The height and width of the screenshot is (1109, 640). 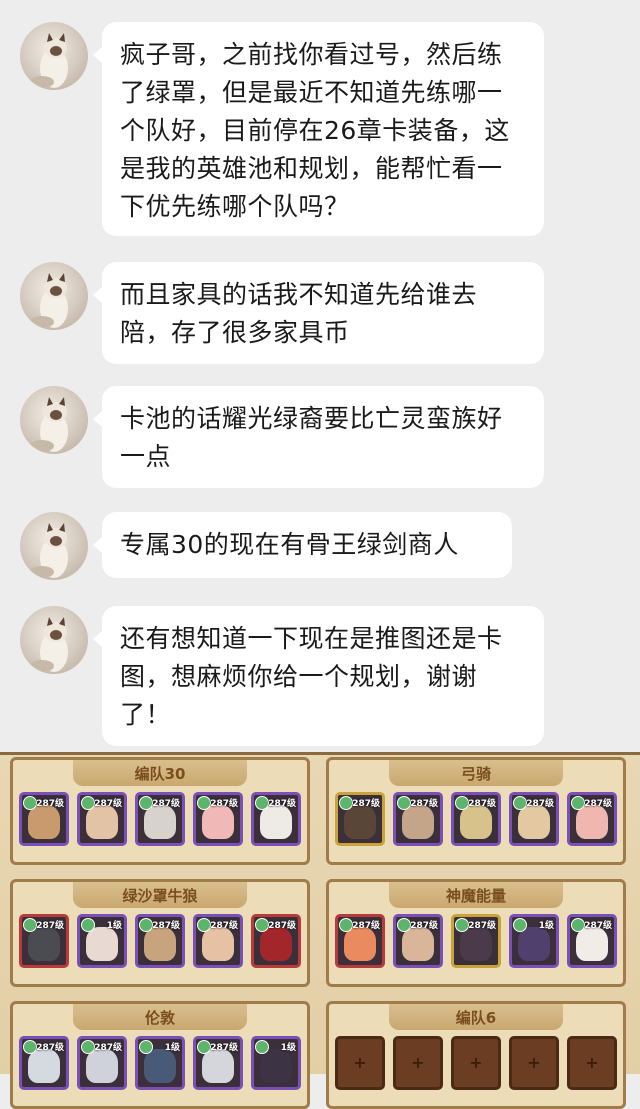 What do you see at coordinates (318, 313) in the screenshot?
I see `message-bubble: 而且家具的话我不知道先给谁去陪，存了很多家具币` at bounding box center [318, 313].